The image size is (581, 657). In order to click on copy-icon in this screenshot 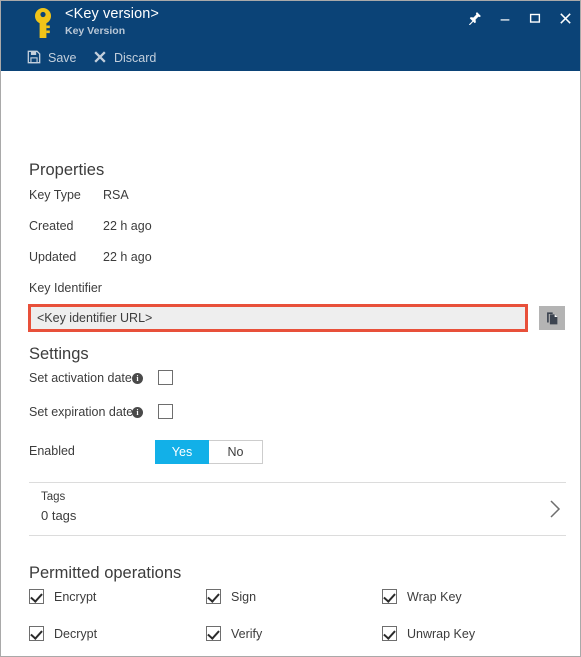, I will do `click(552, 318)`.